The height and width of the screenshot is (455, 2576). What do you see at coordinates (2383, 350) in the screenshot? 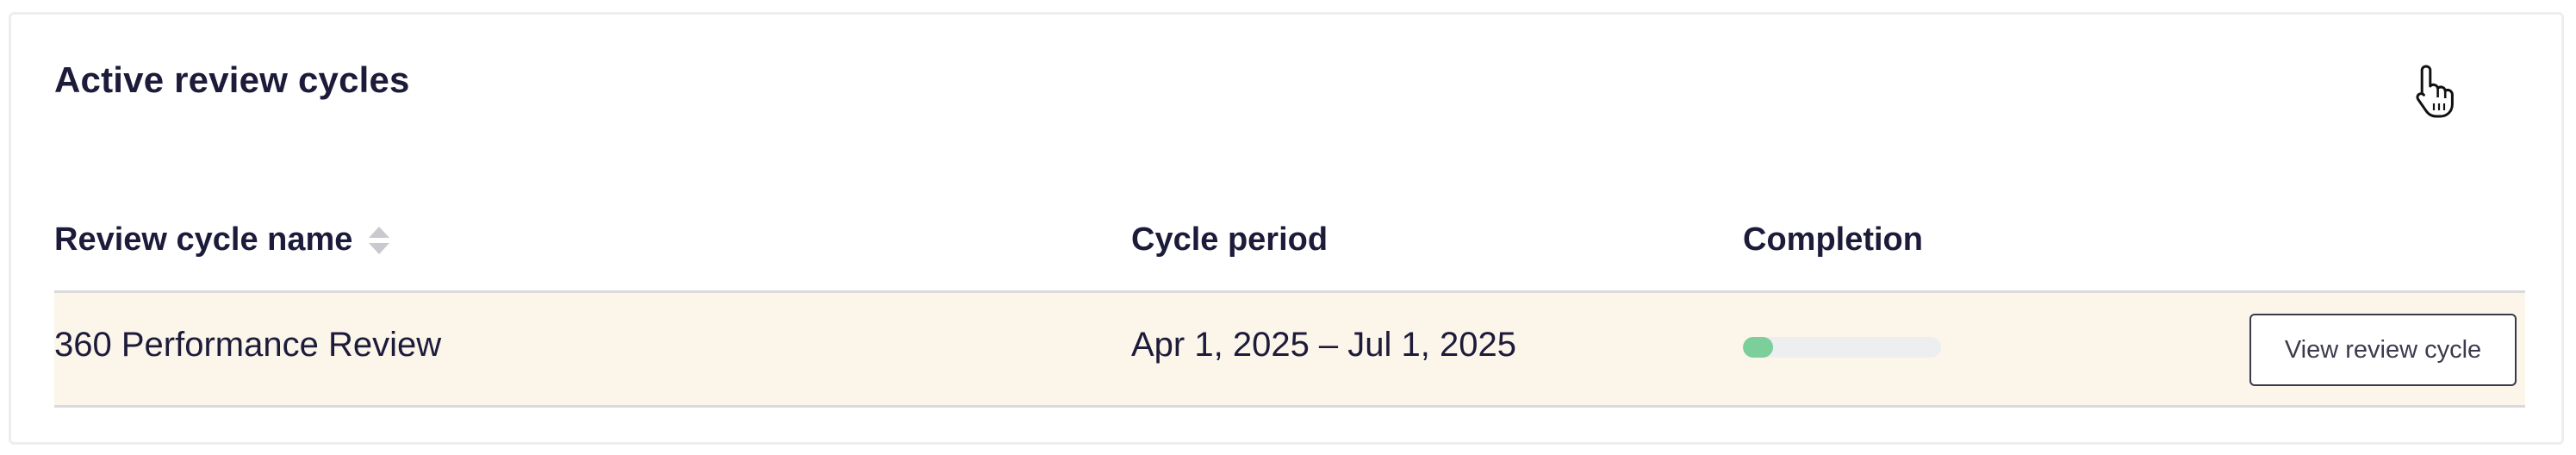
I see `view-review-cycle-button: View review cycle` at bounding box center [2383, 350].